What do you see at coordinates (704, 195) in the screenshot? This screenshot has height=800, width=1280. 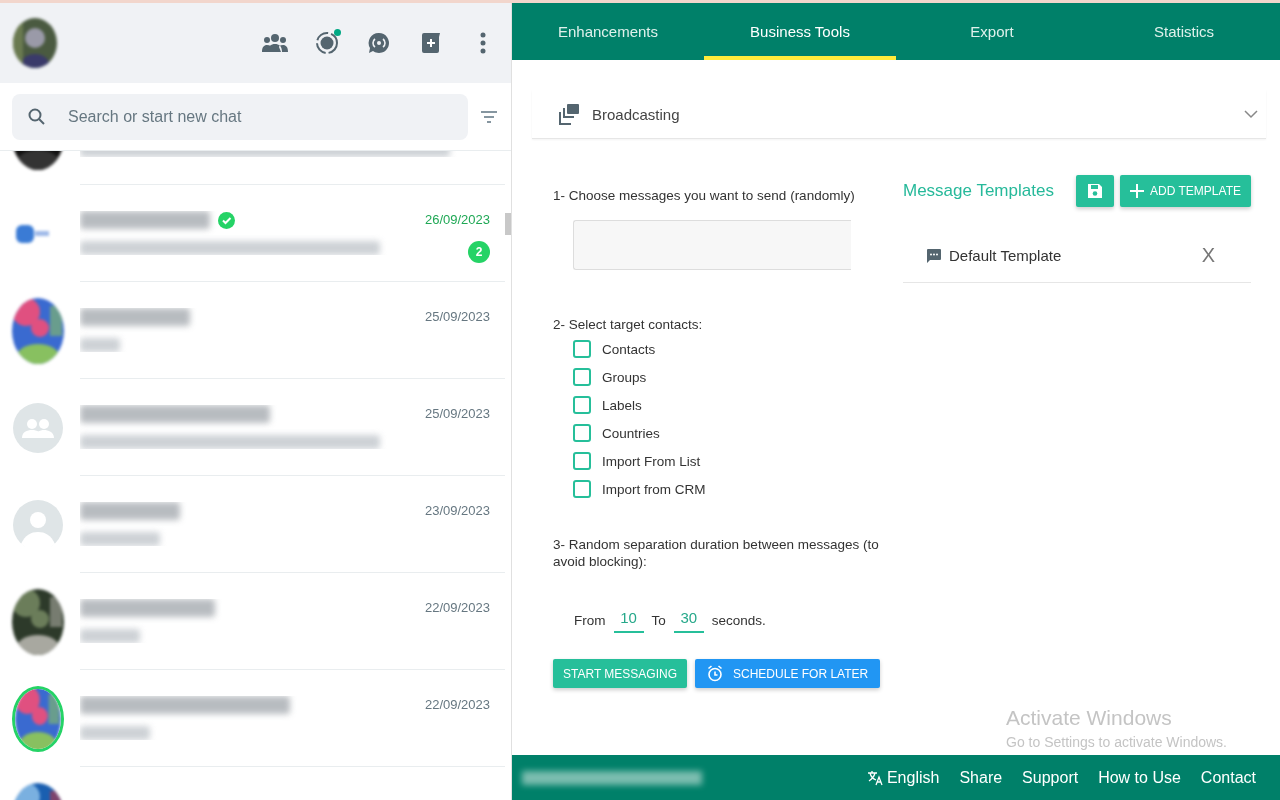 I see `step-label: 1- Choose messages you want to send (randomly)` at bounding box center [704, 195].